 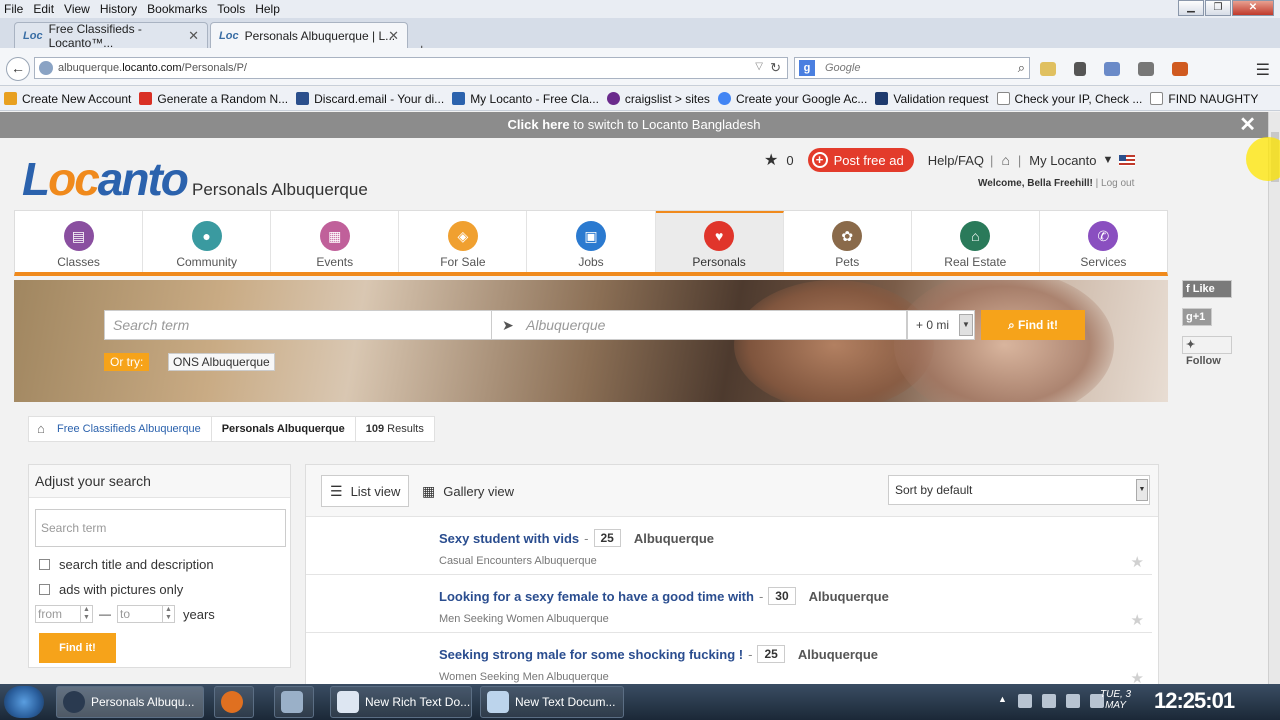 I want to click on category-services: ✆ Services, so click(x=1103, y=241).